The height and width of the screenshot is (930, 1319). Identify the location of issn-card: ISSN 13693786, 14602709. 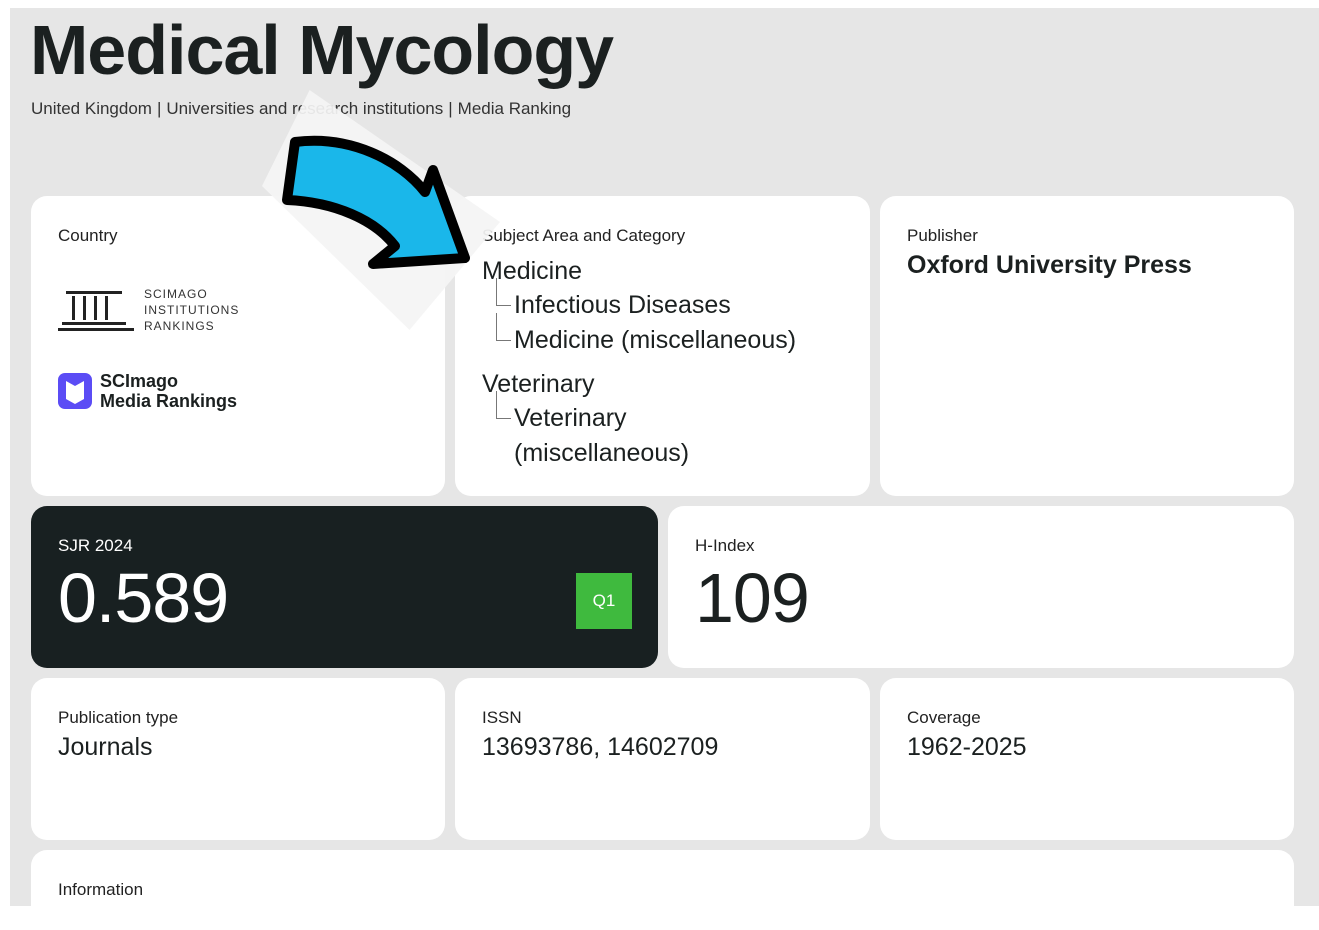
(662, 759).